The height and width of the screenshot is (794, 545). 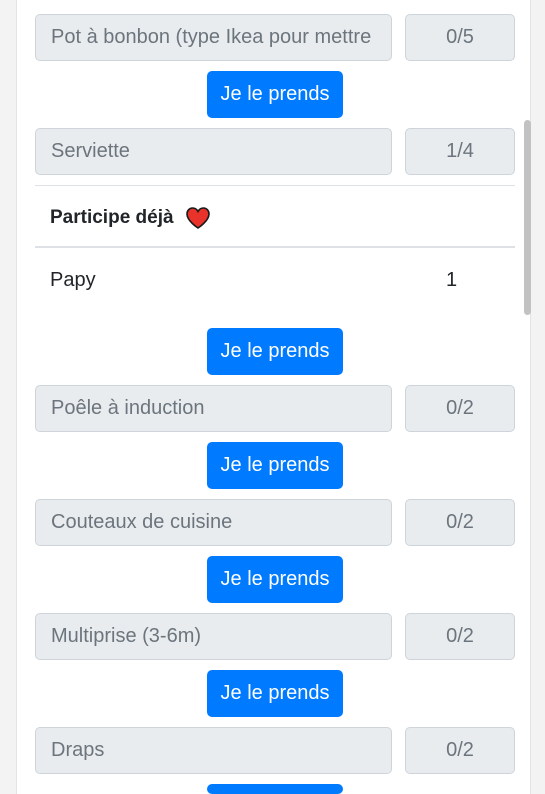 I want to click on item-name-field: Poêle à induction, so click(x=213, y=408).